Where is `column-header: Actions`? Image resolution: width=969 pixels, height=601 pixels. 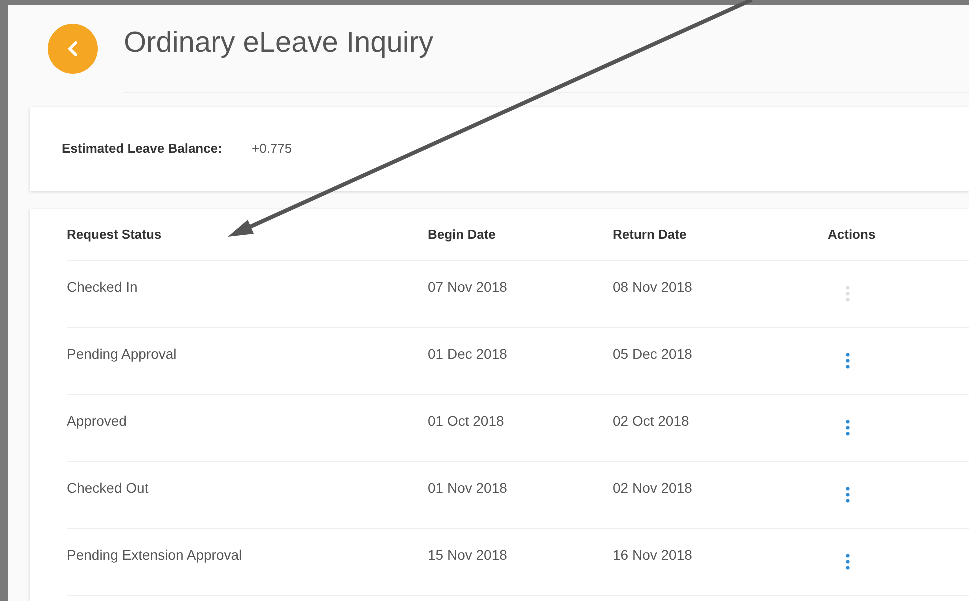
column-header: Actions is located at coordinates (852, 235).